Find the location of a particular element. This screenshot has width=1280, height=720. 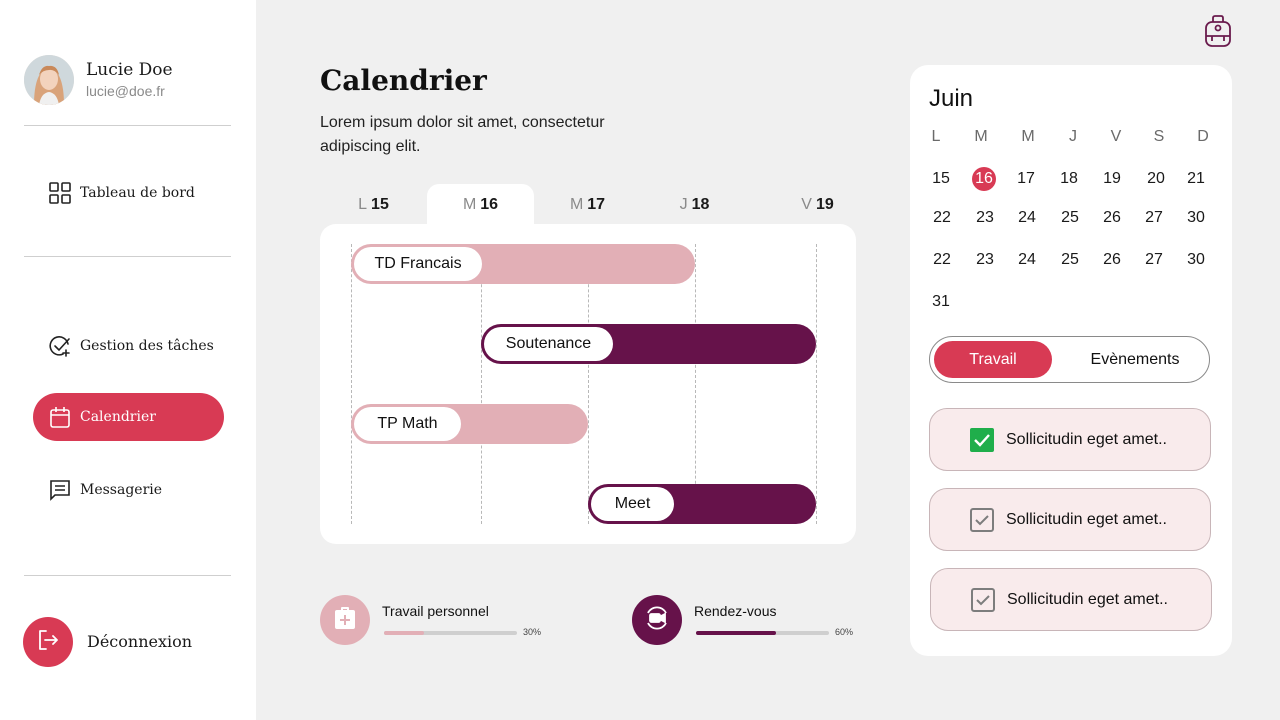

stat-personal-work-badge is located at coordinates (345, 620).